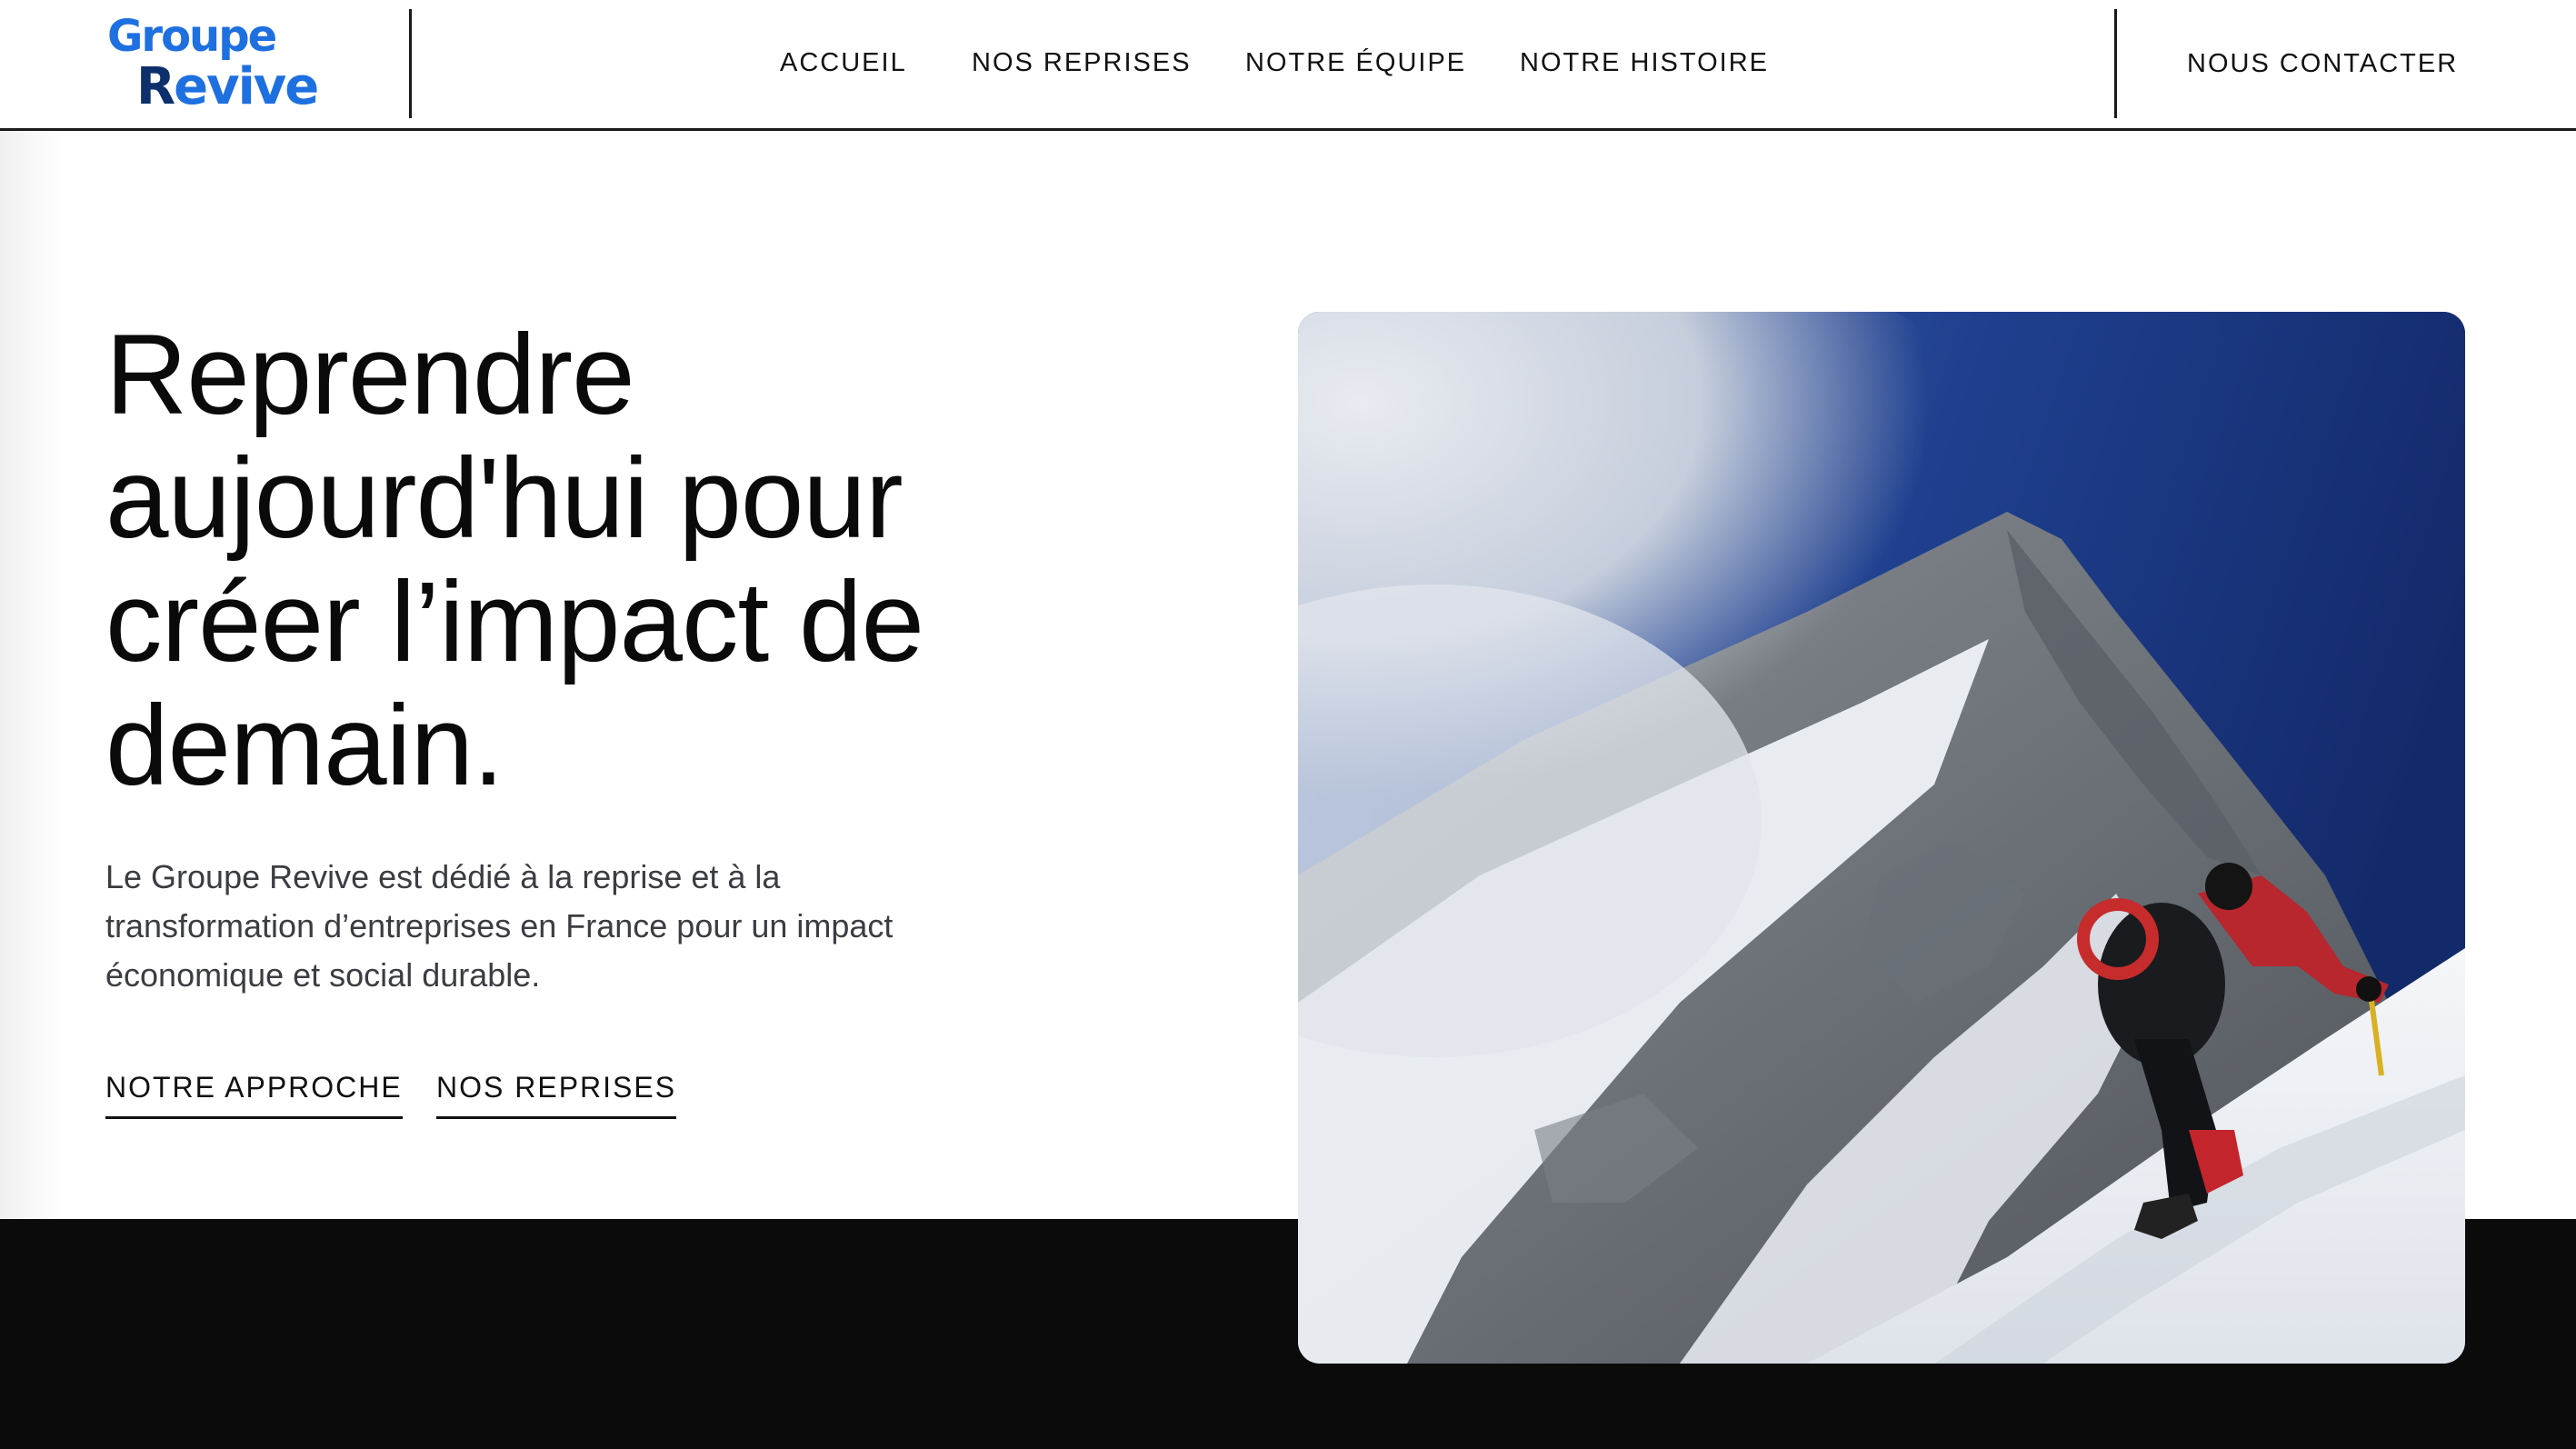 This screenshot has height=1449, width=2576. Describe the element at coordinates (370, 375) in the screenshot. I see `hero-title-line: Reprendre` at that location.